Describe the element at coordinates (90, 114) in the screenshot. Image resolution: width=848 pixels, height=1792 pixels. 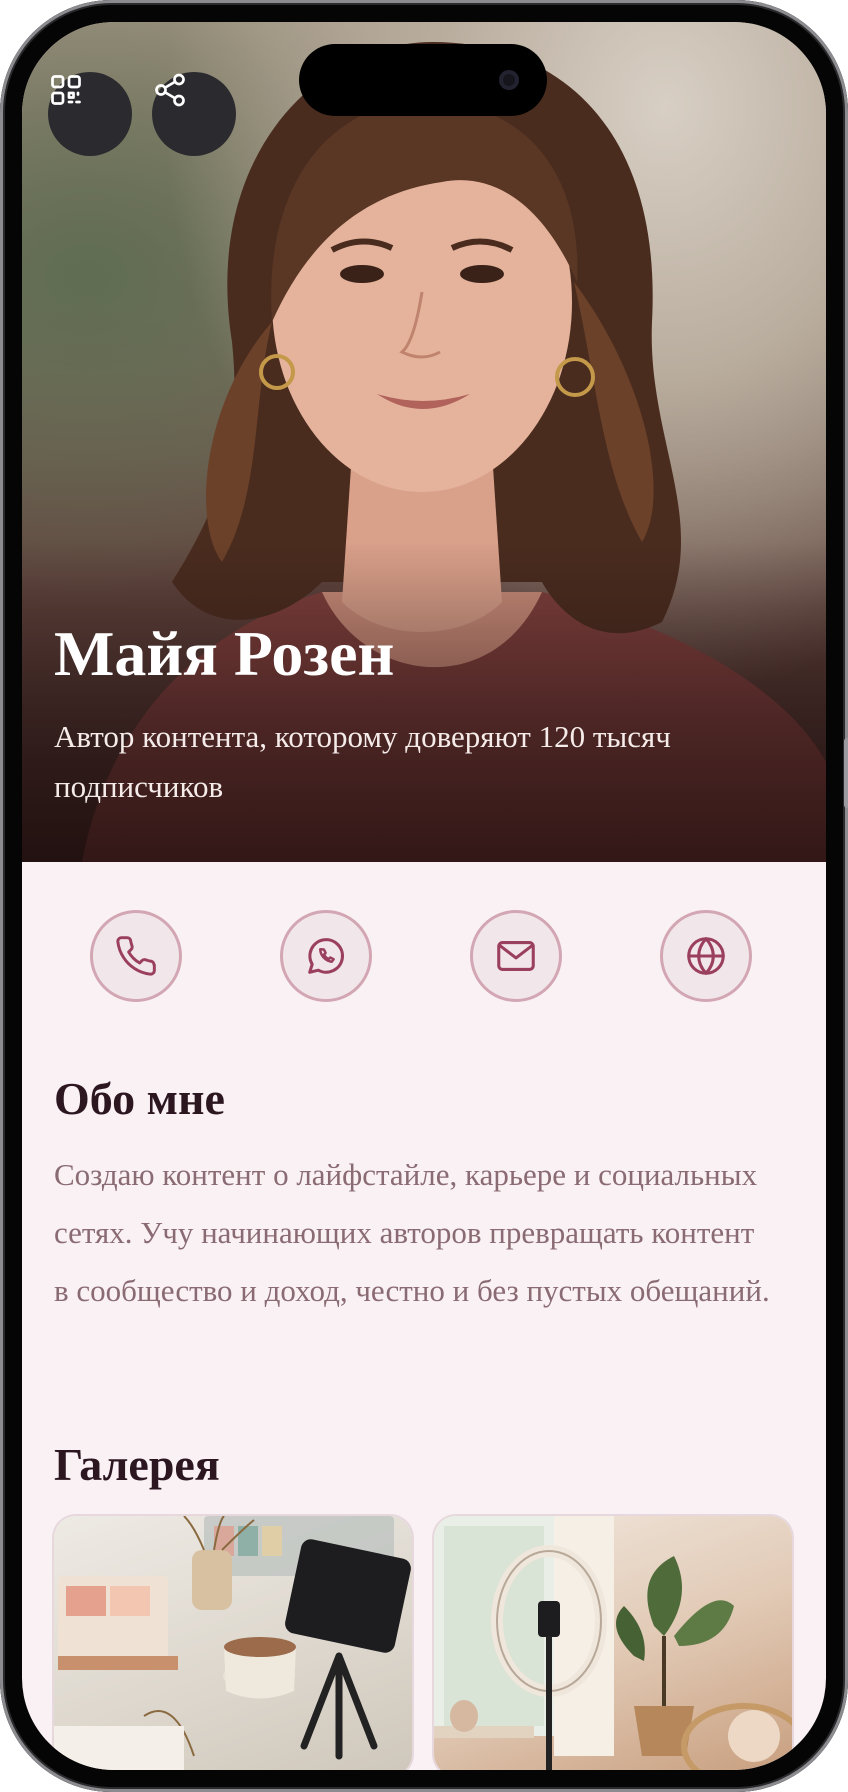
I see `qr-code-button` at that location.